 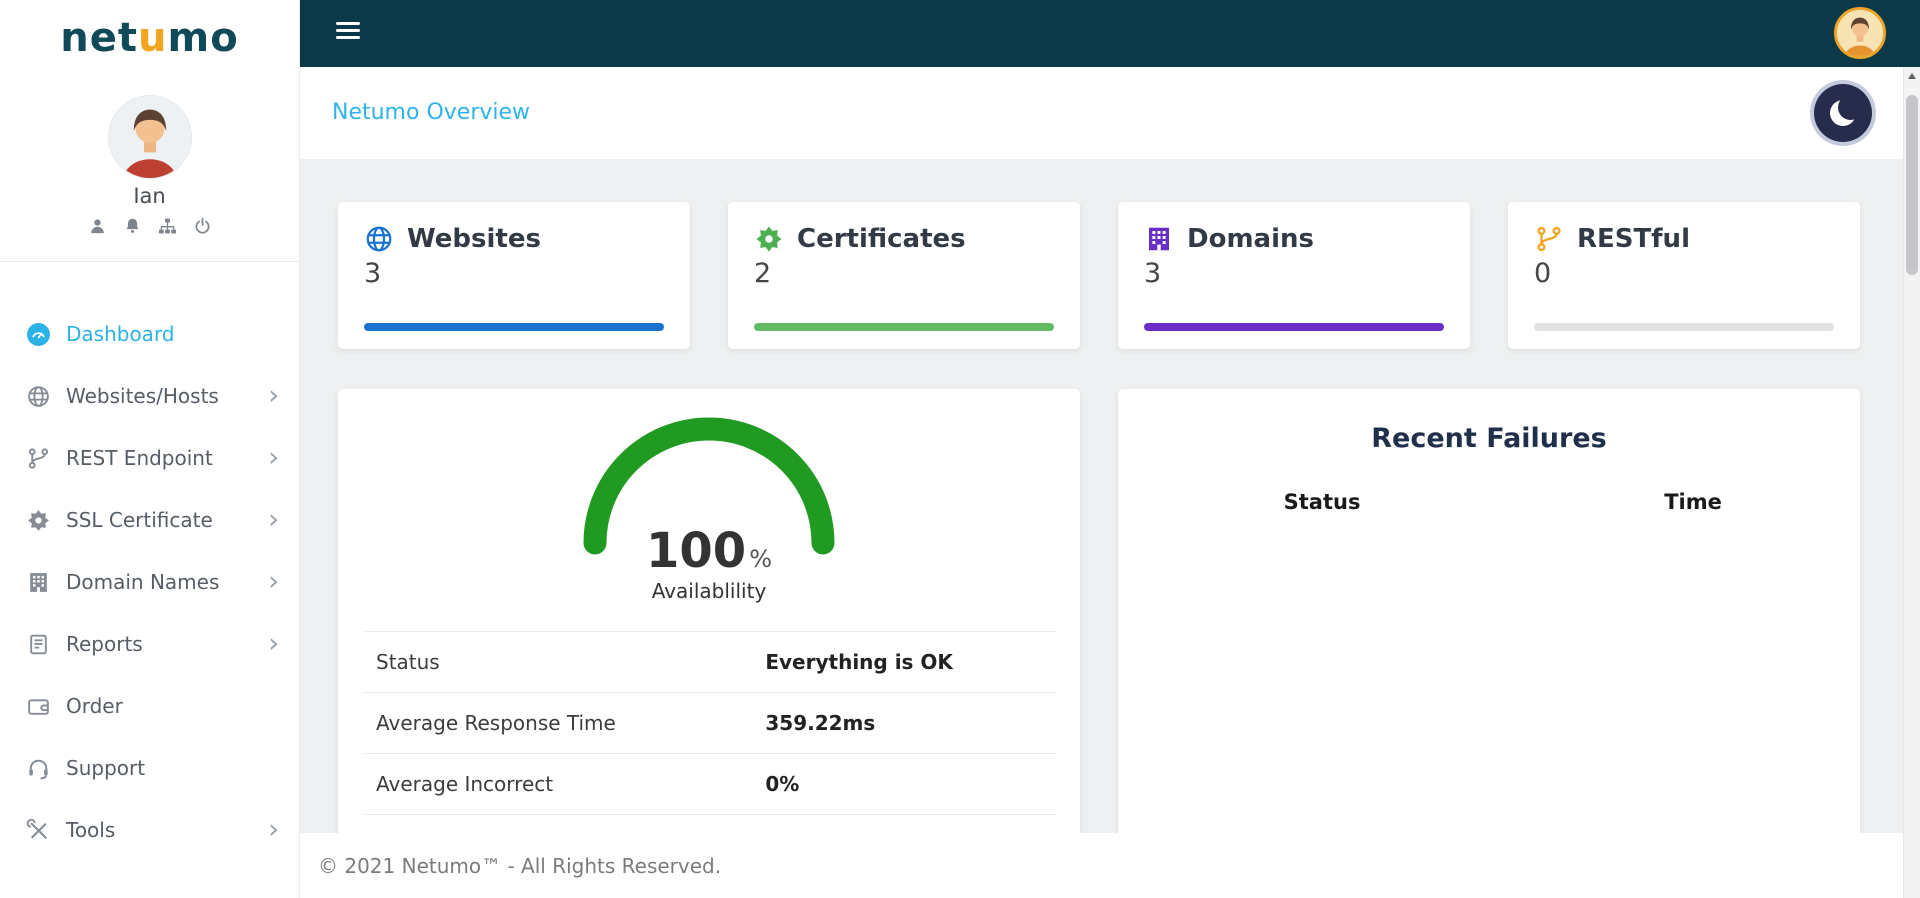 I want to click on sidebar-item-ssl-certificate: SSL Certificate ›, so click(x=149, y=520).